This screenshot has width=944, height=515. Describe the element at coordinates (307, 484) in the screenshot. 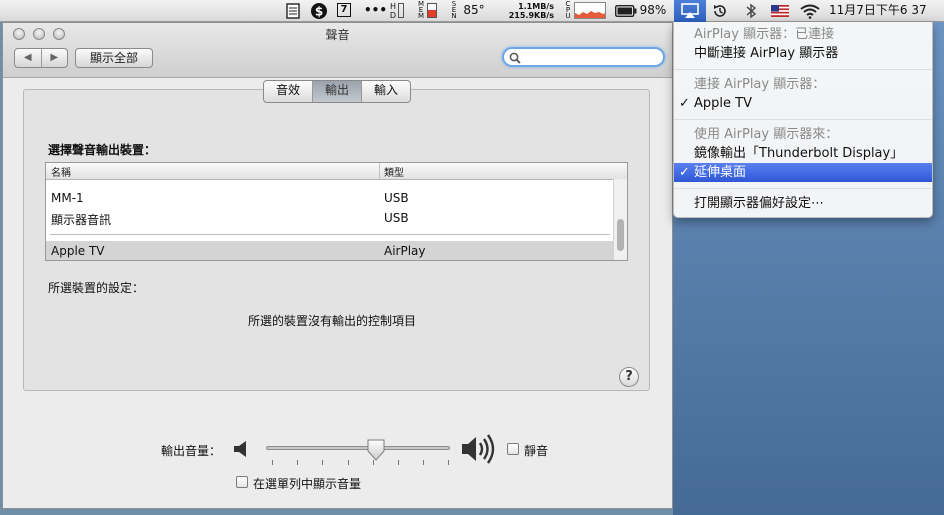

I see `show-volume-in-menubar-label: 在選單列中顯示音量` at that location.